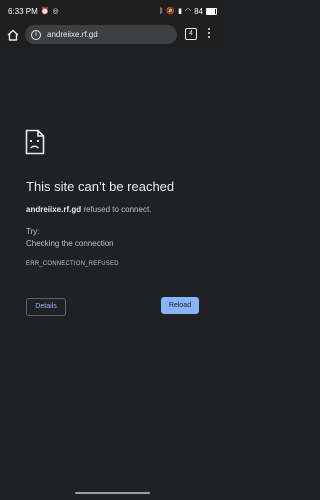 Image resolution: width=320 pixels, height=500 pixels. Describe the element at coordinates (46, 307) in the screenshot. I see `details-button: Details` at that location.